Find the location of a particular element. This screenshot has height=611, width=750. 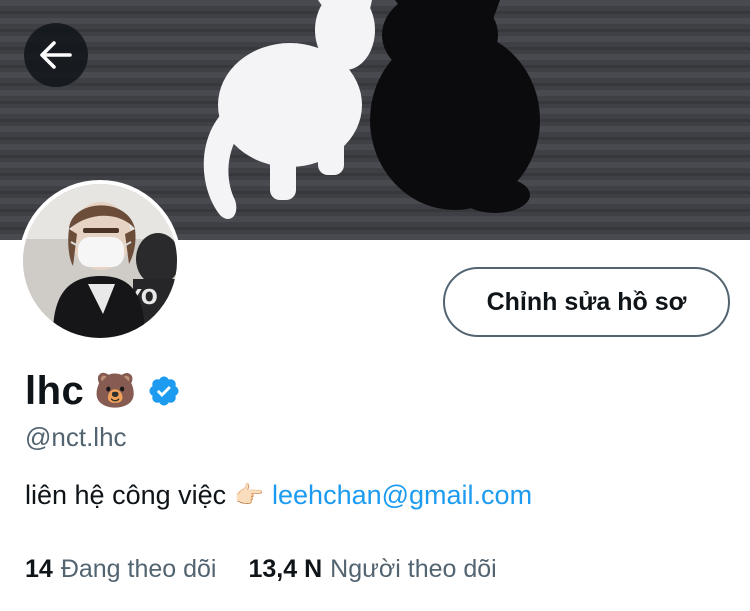

followers-label: Người theo dõi is located at coordinates (413, 569).